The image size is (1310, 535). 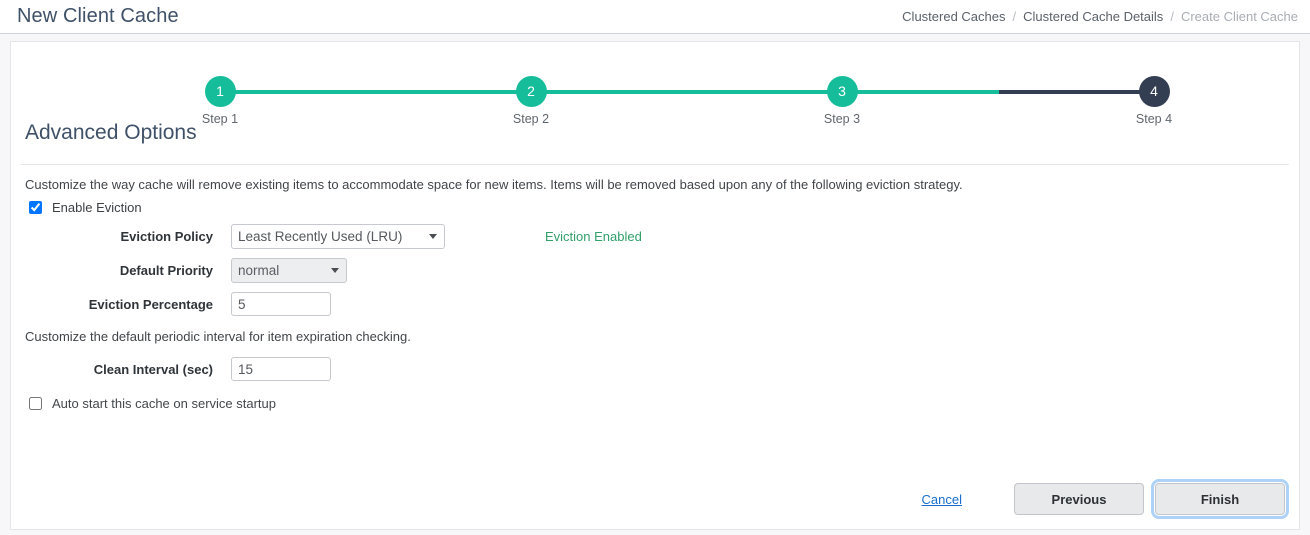 I want to click on wizard-stepper: 1 Step 1 2 Step 2 3 Step 3 4 Step 4, so click(x=655, y=92).